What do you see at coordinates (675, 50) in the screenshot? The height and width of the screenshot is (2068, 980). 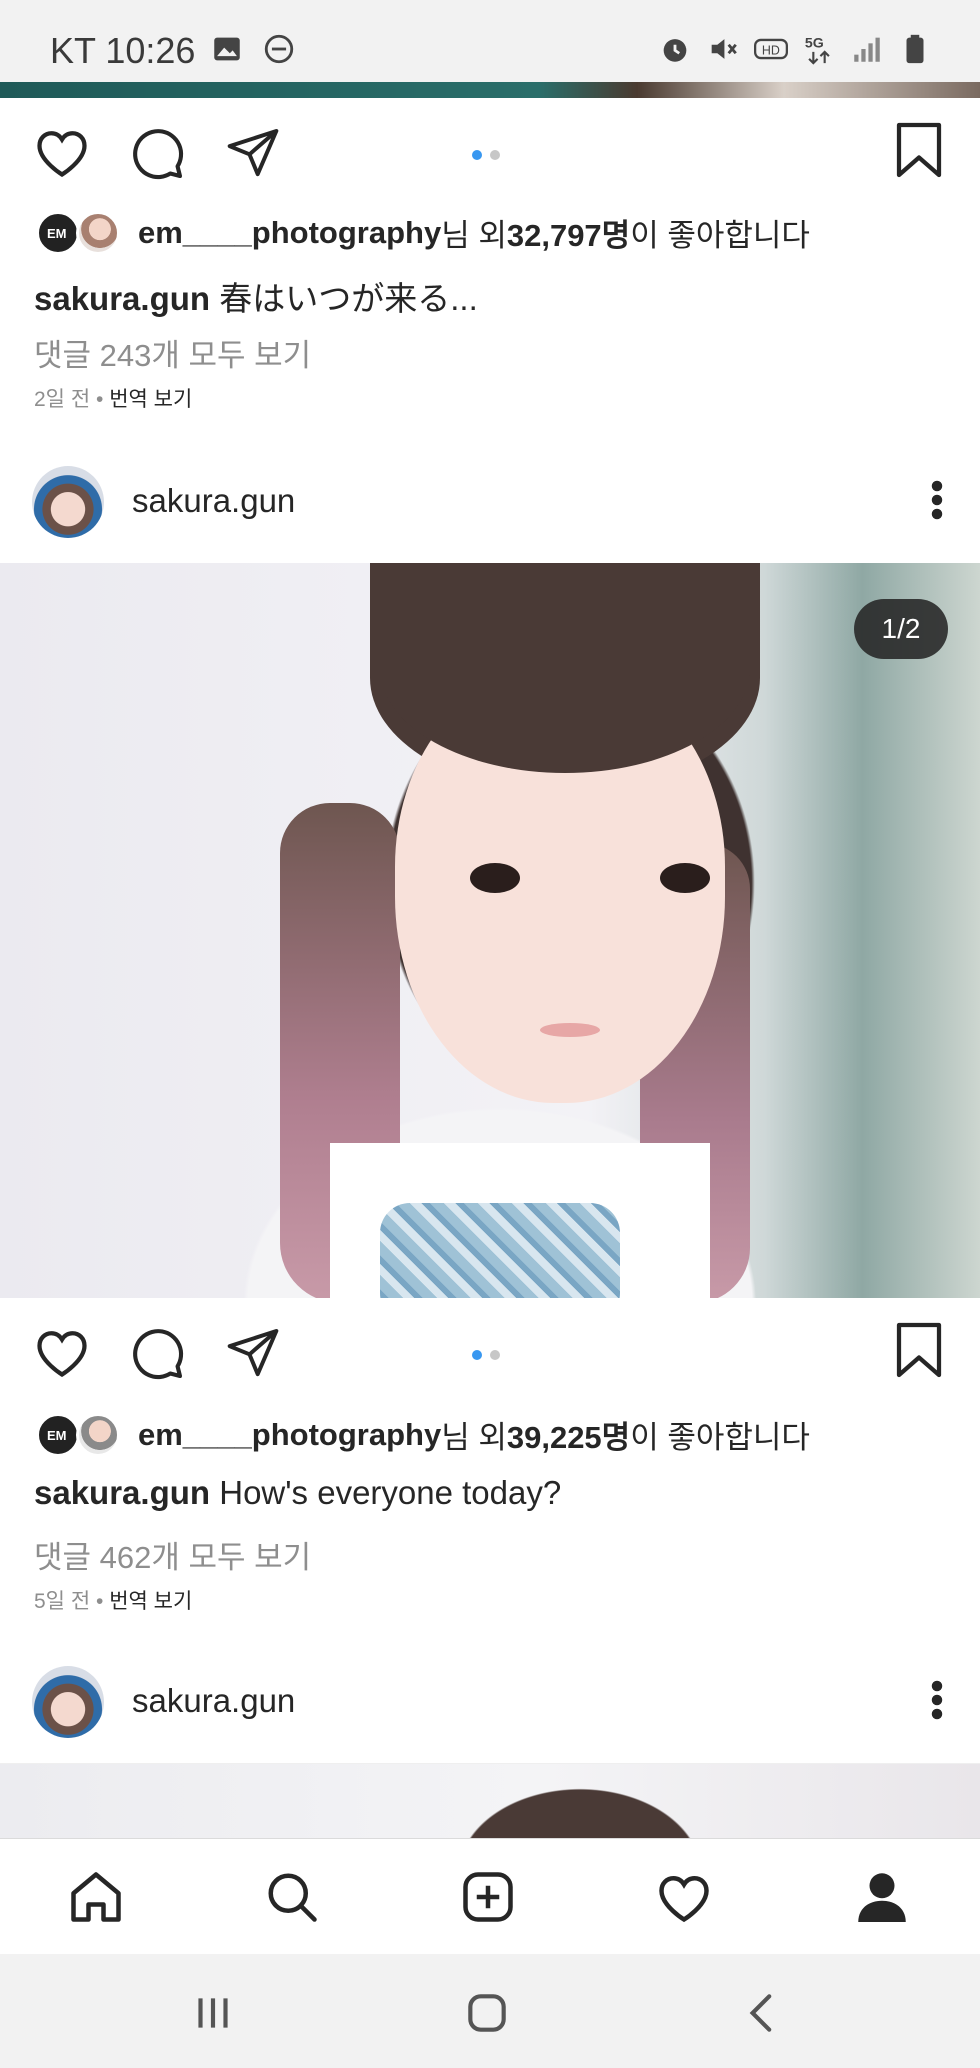 I see `alarm-icon` at bounding box center [675, 50].